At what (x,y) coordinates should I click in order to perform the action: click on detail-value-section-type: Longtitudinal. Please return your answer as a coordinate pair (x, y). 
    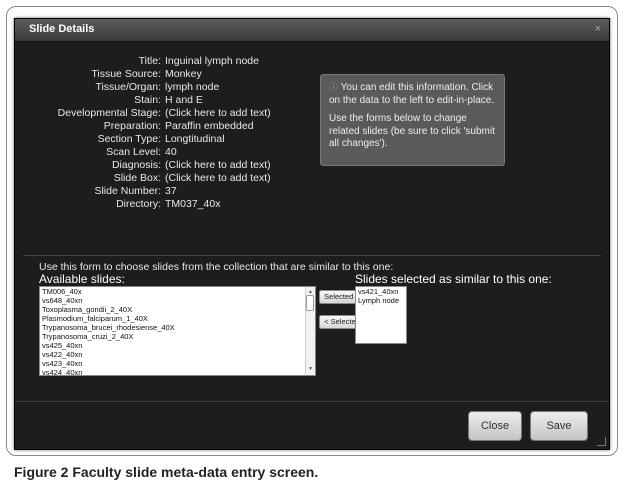
    Looking at the image, I should click on (195, 139).